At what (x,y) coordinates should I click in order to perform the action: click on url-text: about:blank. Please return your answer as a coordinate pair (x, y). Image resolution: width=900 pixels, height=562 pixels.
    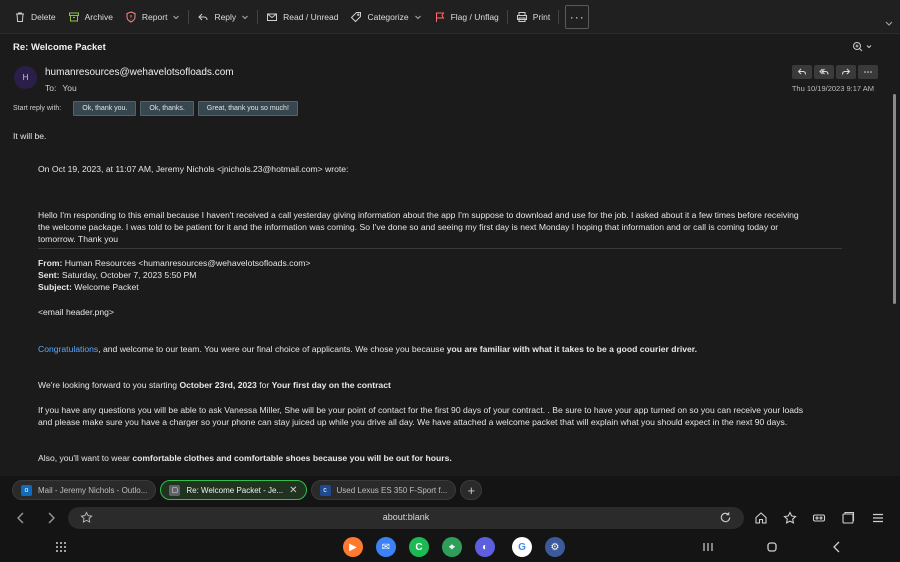
    Looking at the image, I should click on (406, 517).